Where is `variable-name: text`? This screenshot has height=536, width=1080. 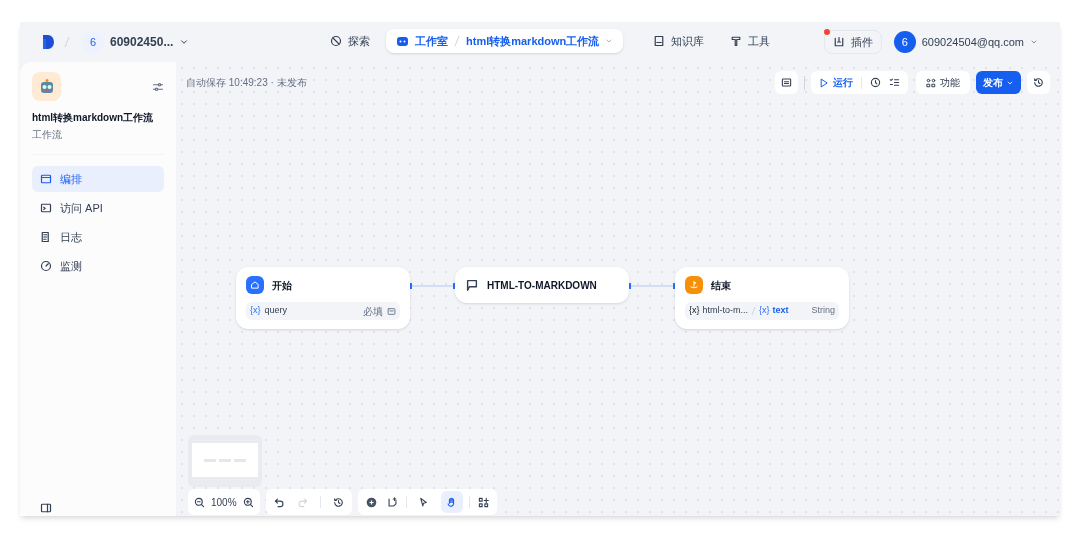 variable-name: text is located at coordinates (780, 311).